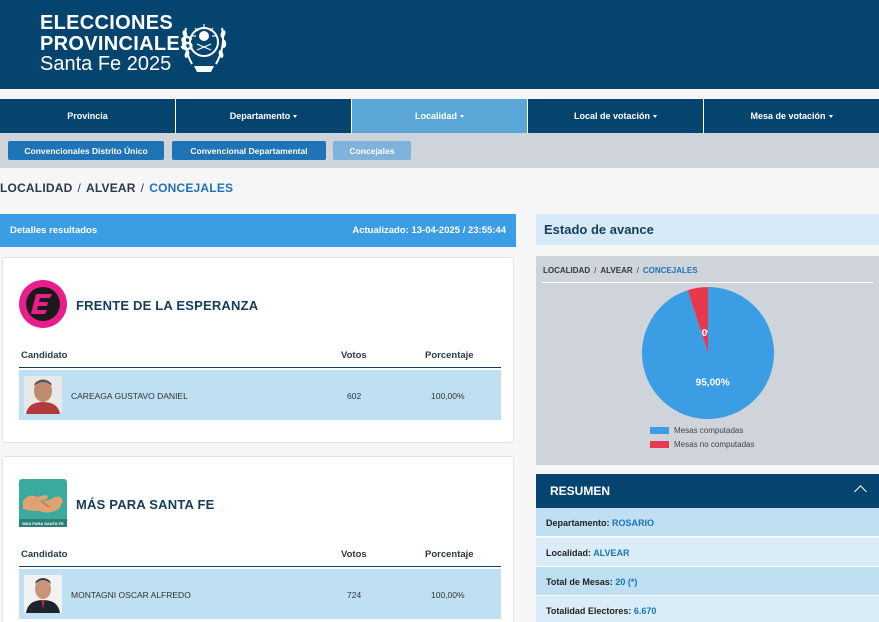 Image resolution: width=879 pixels, height=622 pixels. Describe the element at coordinates (670, 270) in the screenshot. I see `chart-breadcrumb-current: CONCEJALES` at that location.